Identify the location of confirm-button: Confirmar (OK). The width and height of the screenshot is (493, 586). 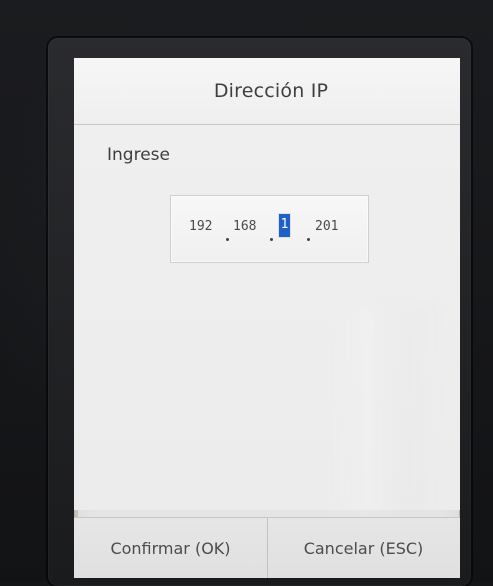
(170, 548).